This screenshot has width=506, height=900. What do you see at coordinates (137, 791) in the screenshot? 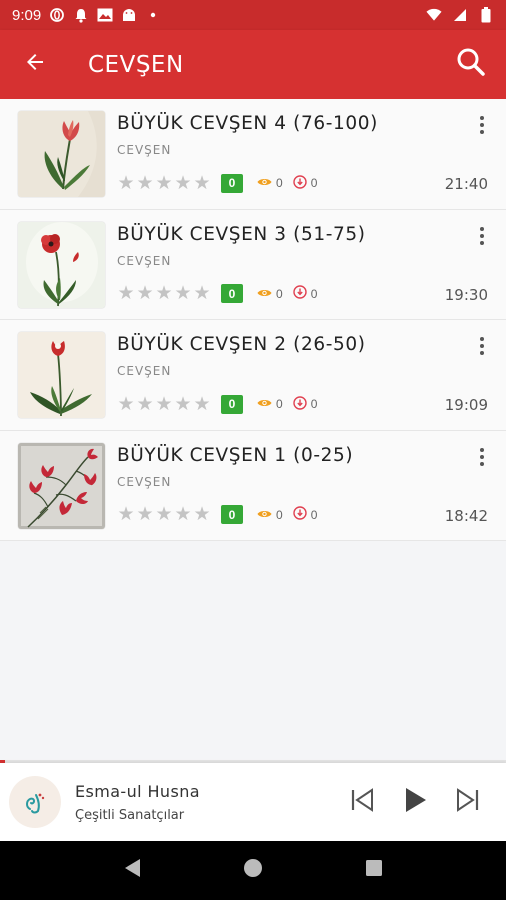
I see `player-title: Esma-ul Husna` at bounding box center [137, 791].